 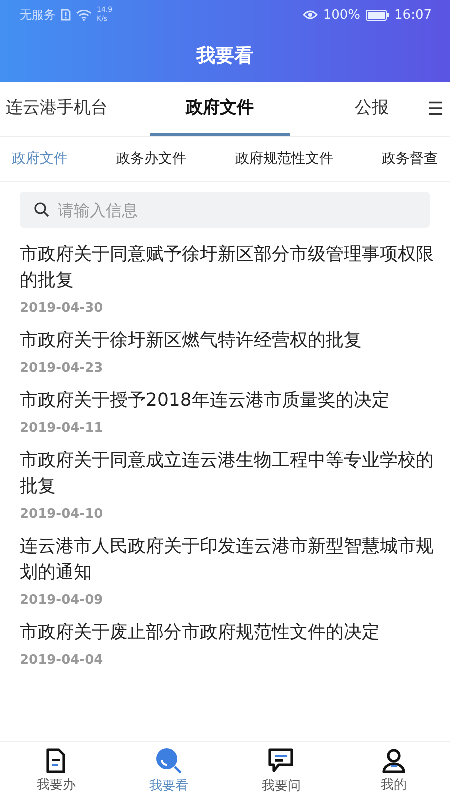 What do you see at coordinates (281, 761) in the screenshot?
I see `chat-icon` at bounding box center [281, 761].